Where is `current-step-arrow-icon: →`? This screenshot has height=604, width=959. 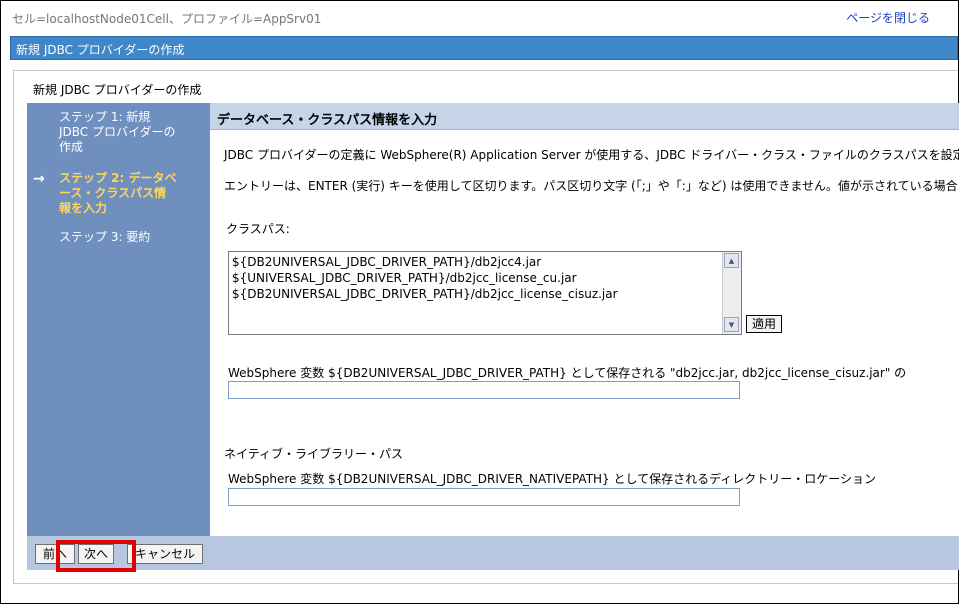 current-step-arrow-icon: → is located at coordinates (39, 179).